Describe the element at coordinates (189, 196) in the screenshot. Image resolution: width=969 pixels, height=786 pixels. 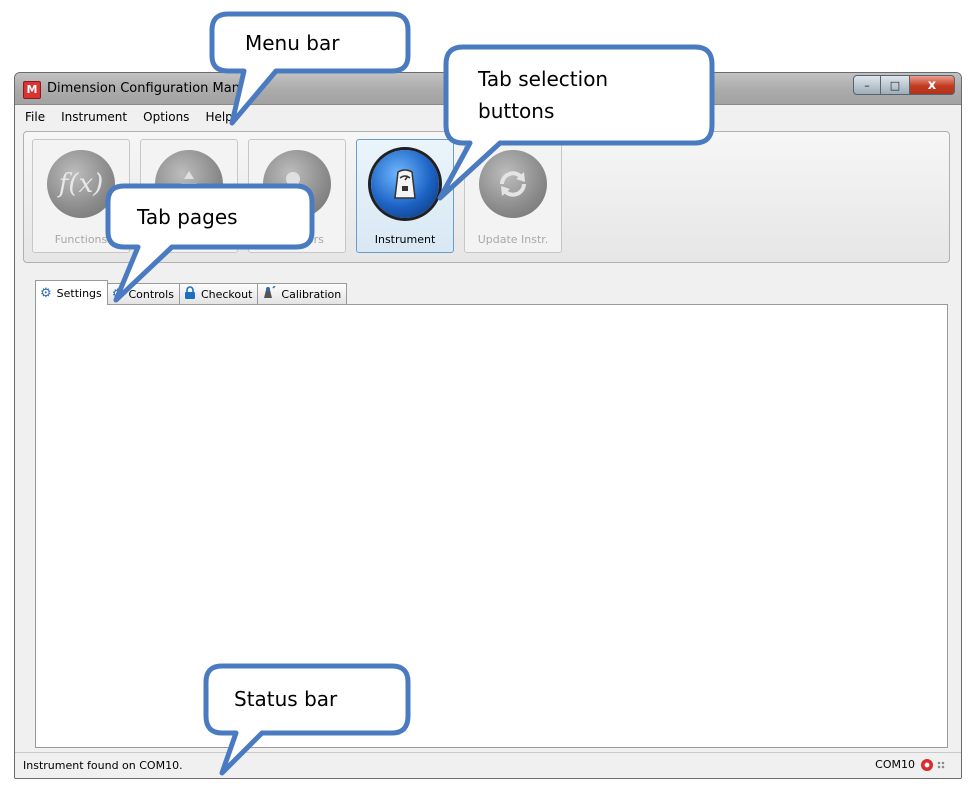
I see `views-button: Views` at that location.